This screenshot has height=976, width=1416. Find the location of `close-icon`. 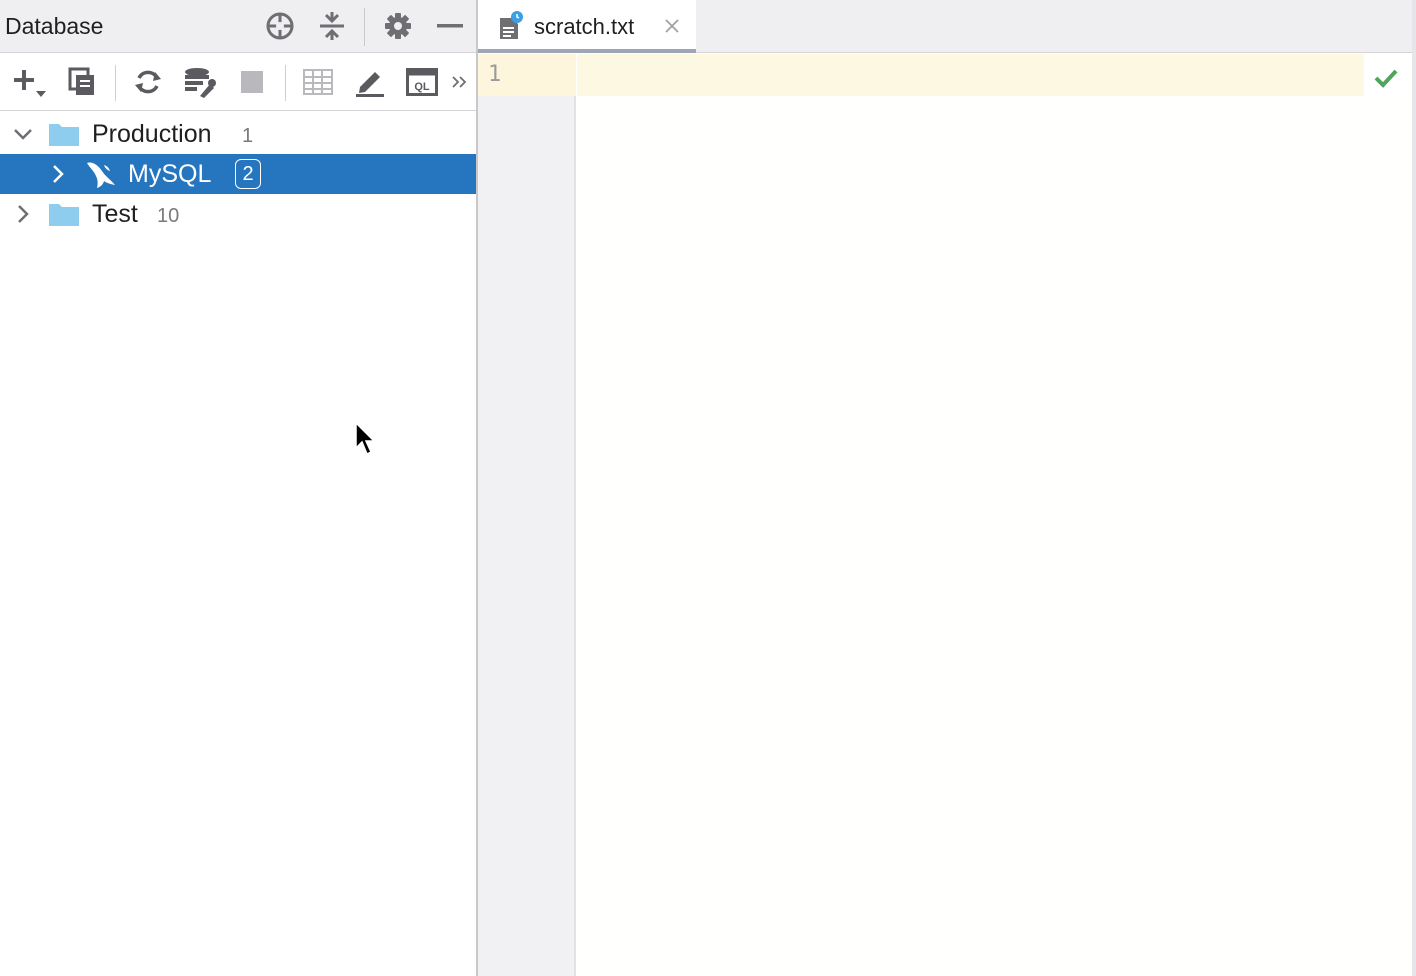

close-icon is located at coordinates (672, 26).